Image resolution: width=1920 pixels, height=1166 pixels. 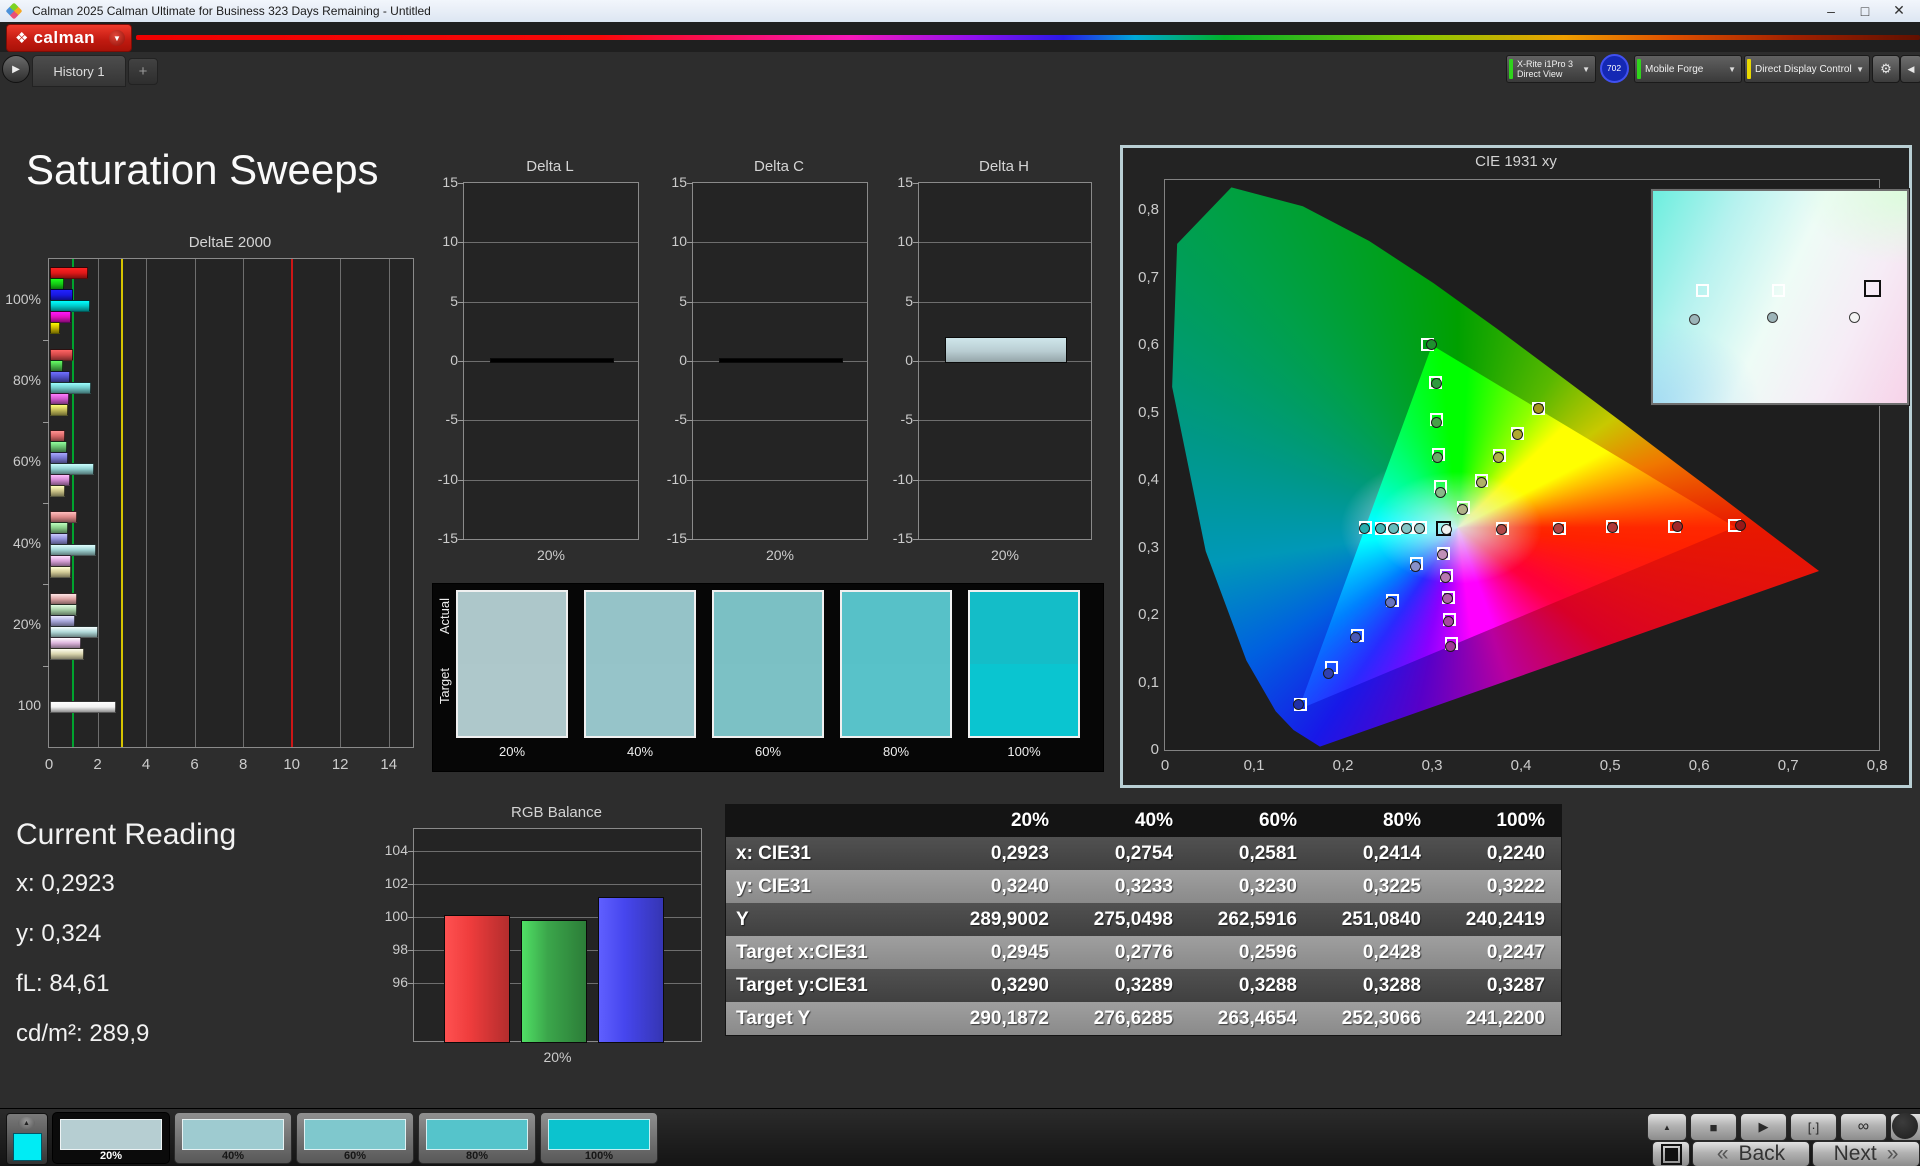 What do you see at coordinates (1148, 615) in the screenshot?
I see `axis-tick-label: 0,2` at bounding box center [1148, 615].